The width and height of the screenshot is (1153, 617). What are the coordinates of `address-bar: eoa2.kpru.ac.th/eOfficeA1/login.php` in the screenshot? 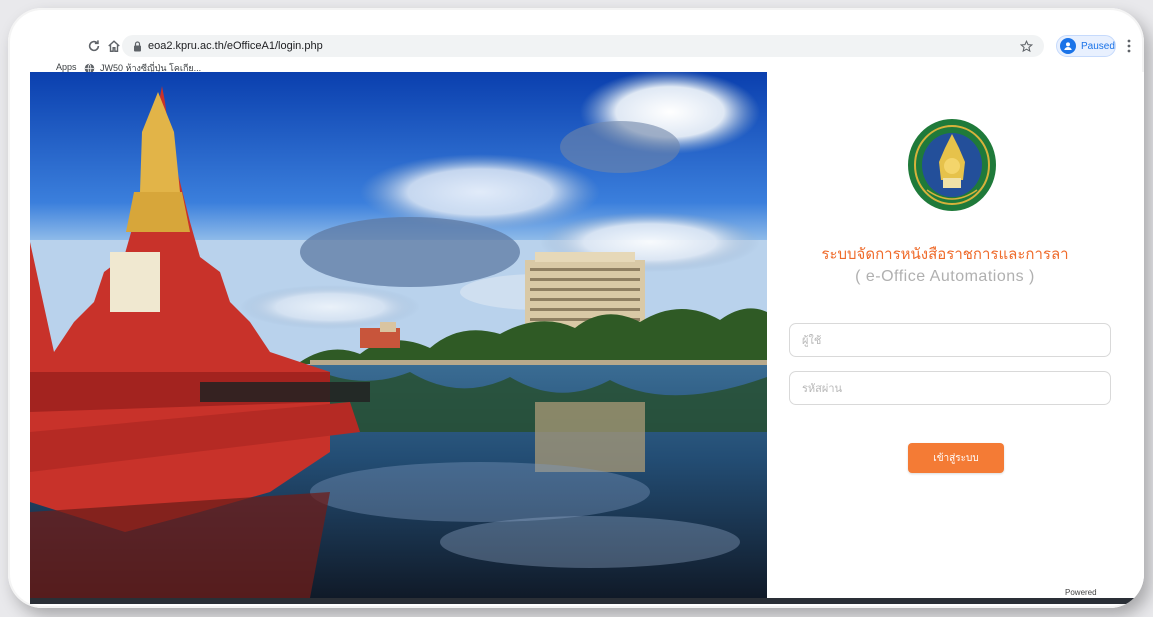 It's located at (583, 46).